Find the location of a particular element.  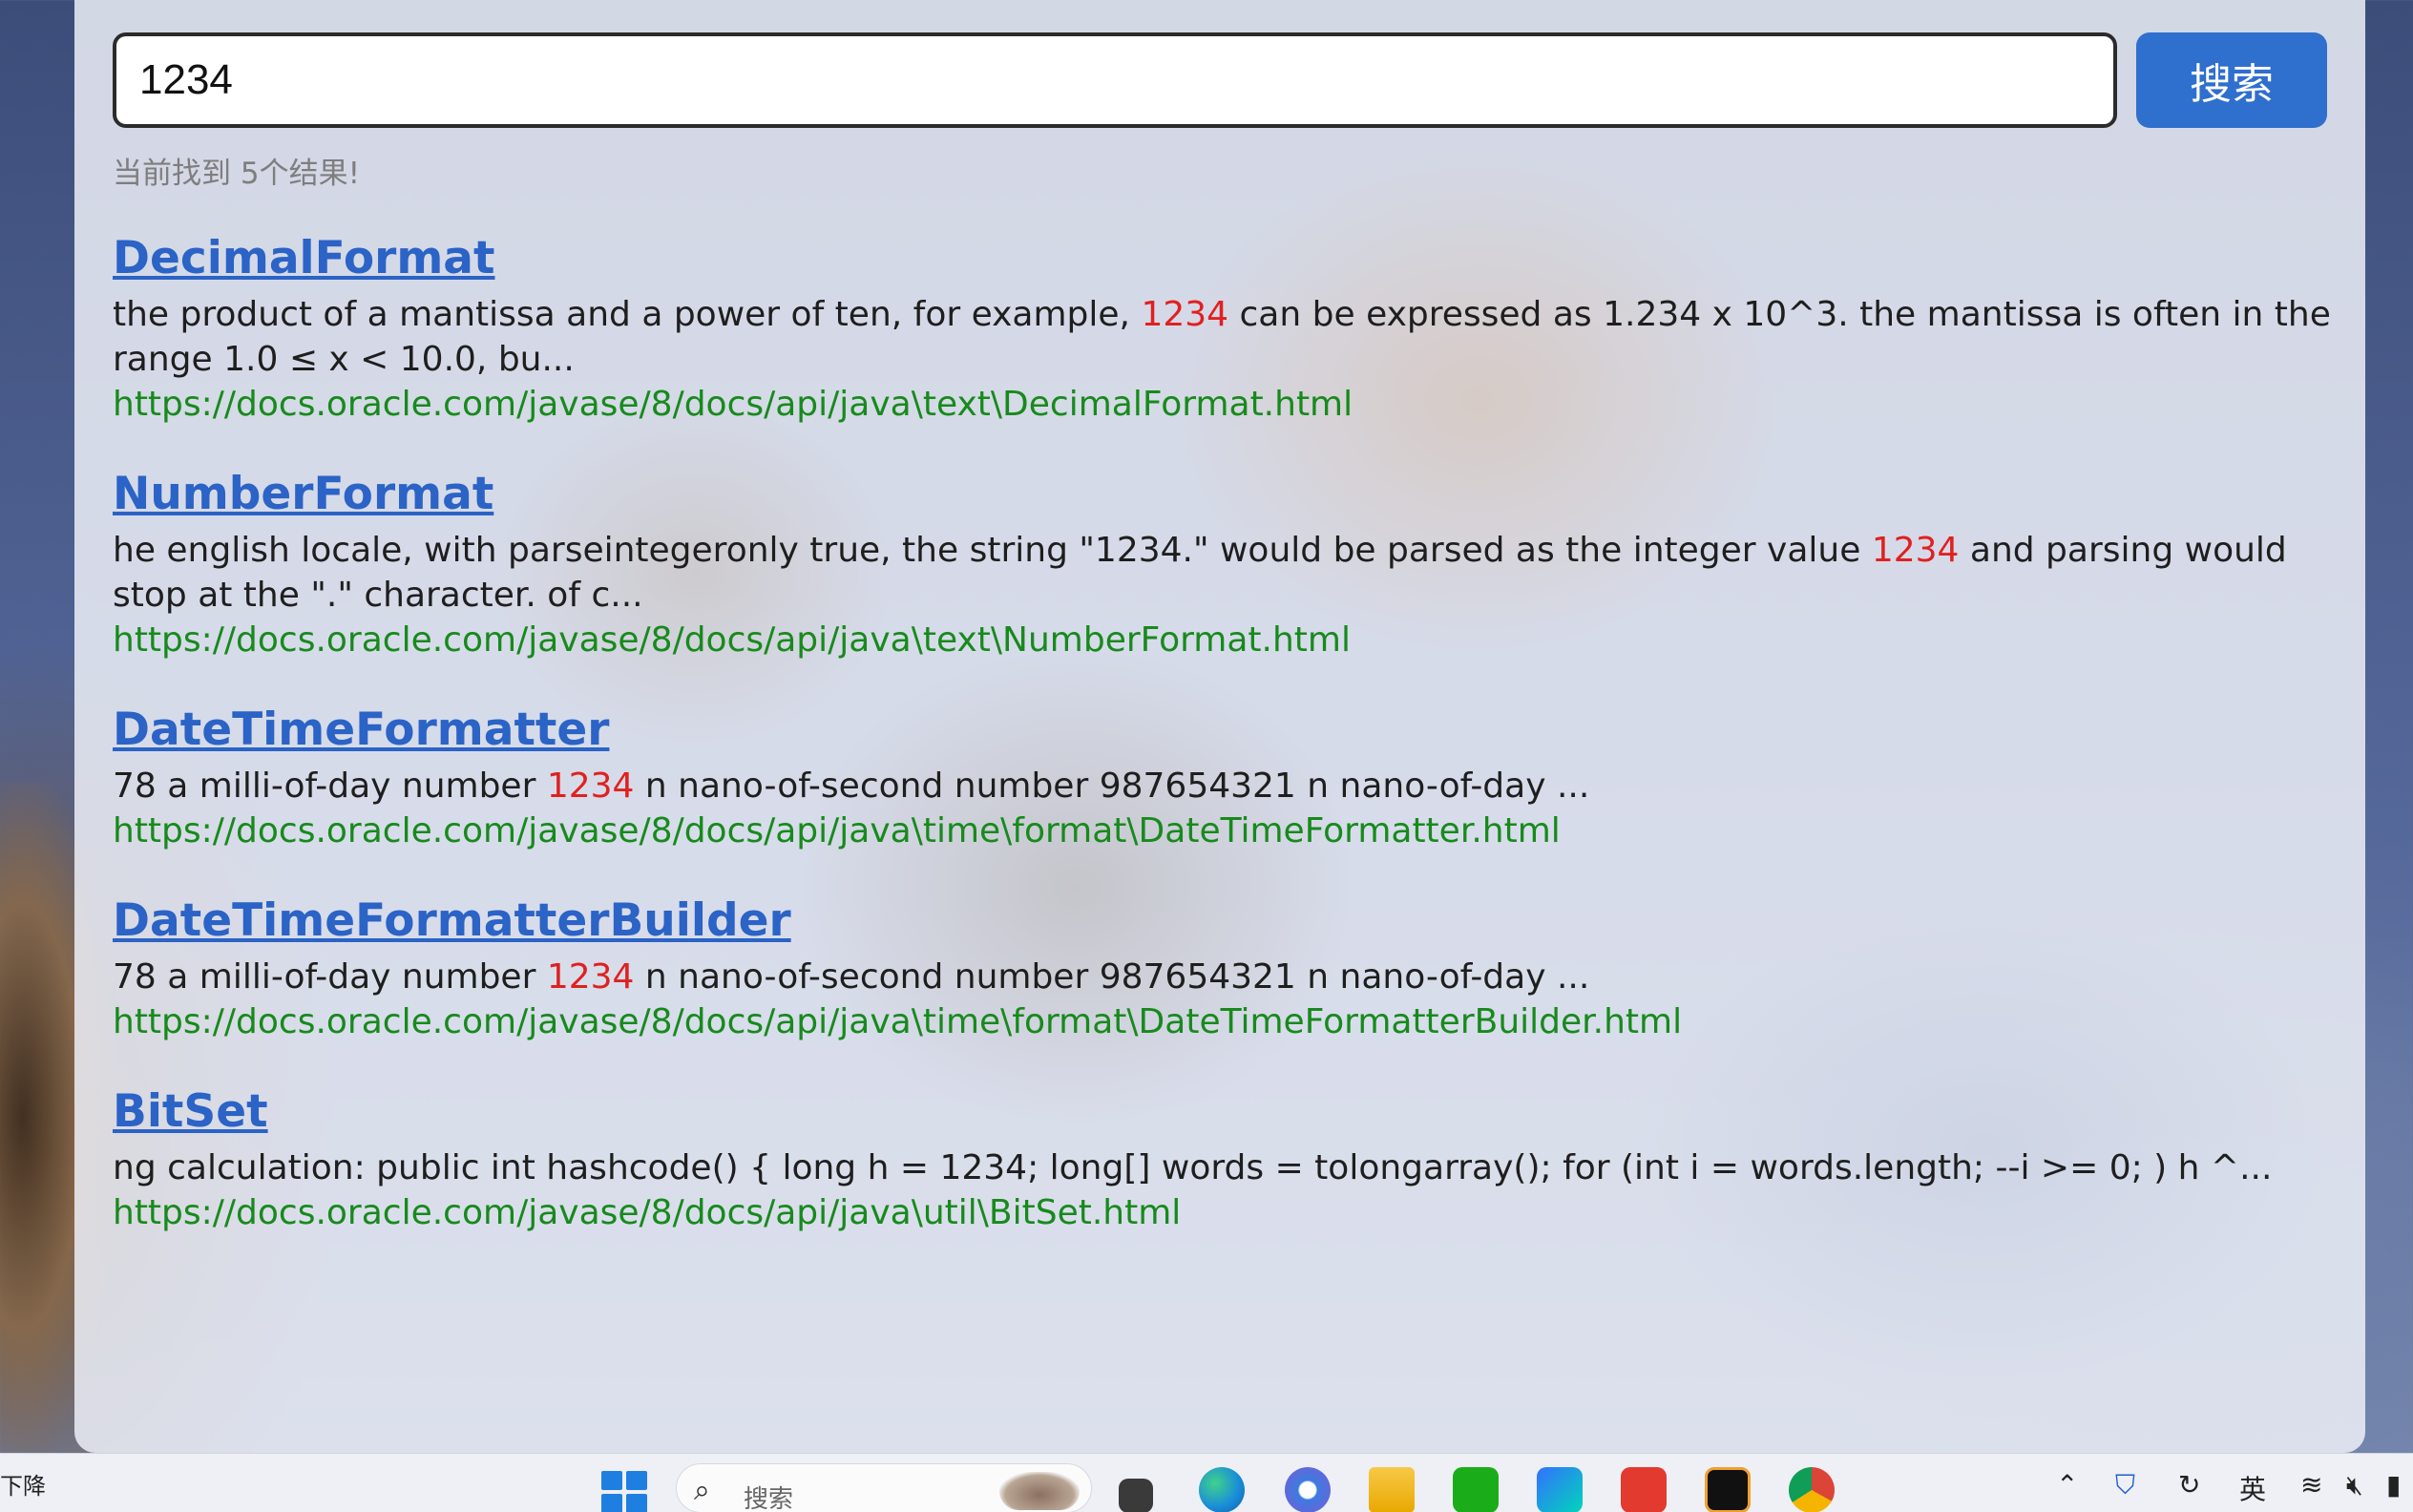

search-icon: ⌕ is located at coordinates (702, 1491).